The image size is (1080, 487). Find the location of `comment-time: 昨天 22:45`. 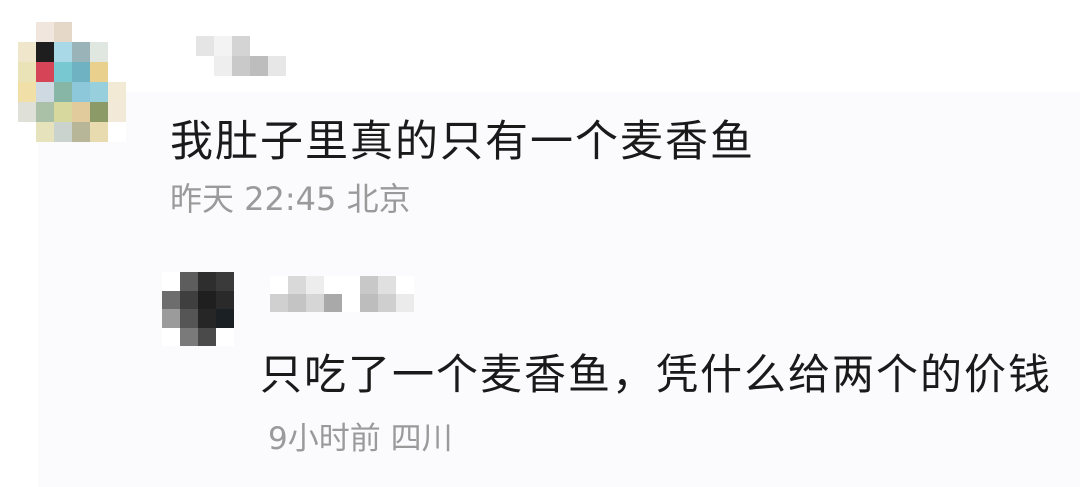

comment-time: 昨天 22:45 is located at coordinates (253, 199).